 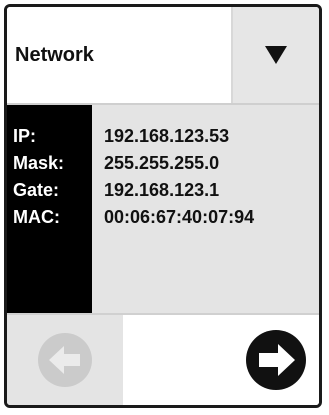 I want to click on arrow-right-circle-icon, so click(x=276, y=360).